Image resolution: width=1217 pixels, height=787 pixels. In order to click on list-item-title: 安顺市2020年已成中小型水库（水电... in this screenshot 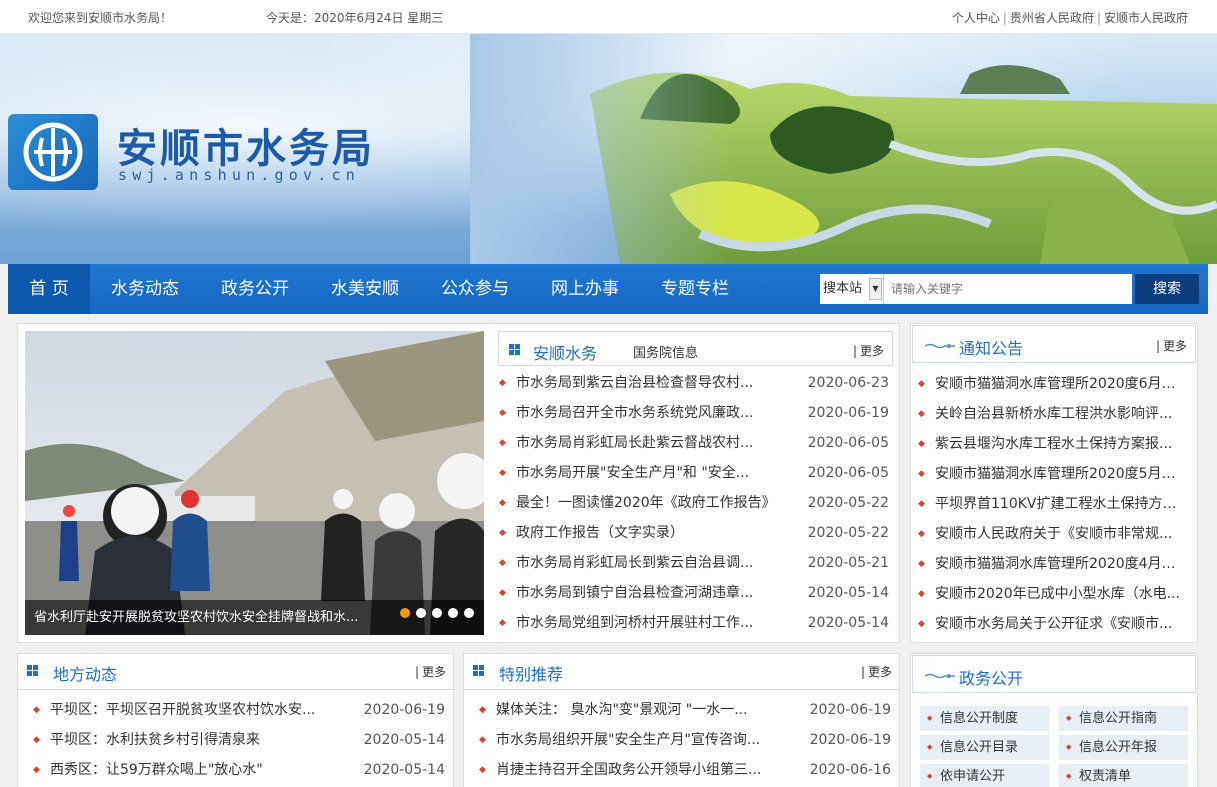, I will do `click(1060, 594)`.